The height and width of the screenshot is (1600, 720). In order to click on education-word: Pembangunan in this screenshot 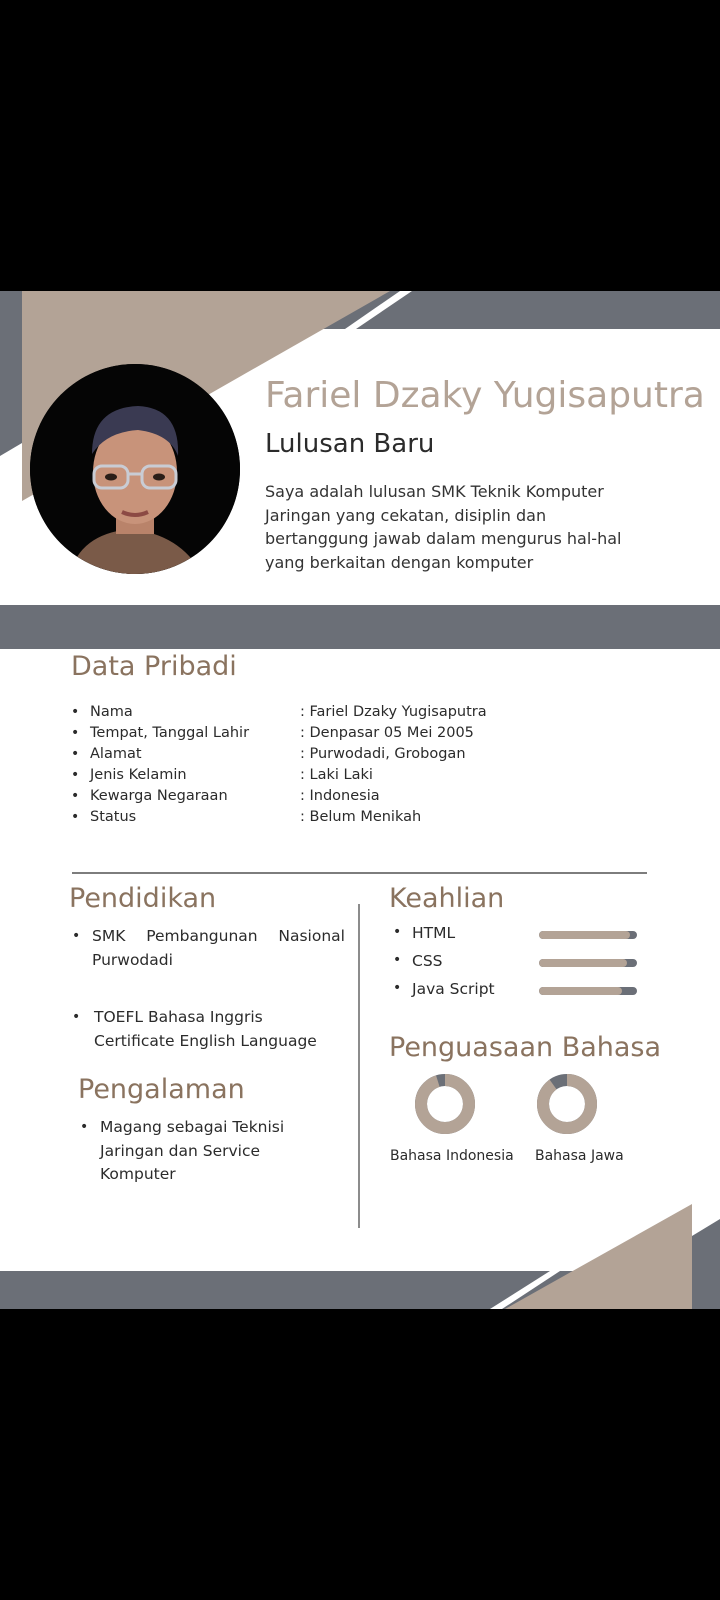, I will do `click(202, 936)`.